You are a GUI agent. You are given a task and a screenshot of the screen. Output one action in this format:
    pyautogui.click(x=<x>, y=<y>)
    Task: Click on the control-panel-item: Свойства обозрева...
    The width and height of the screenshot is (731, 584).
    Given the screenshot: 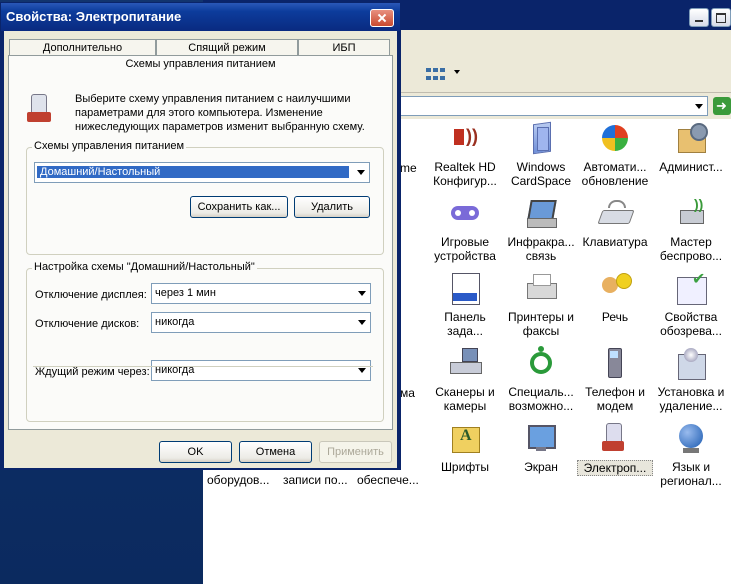 What is the action you would take?
    pyautogui.click(x=691, y=303)
    